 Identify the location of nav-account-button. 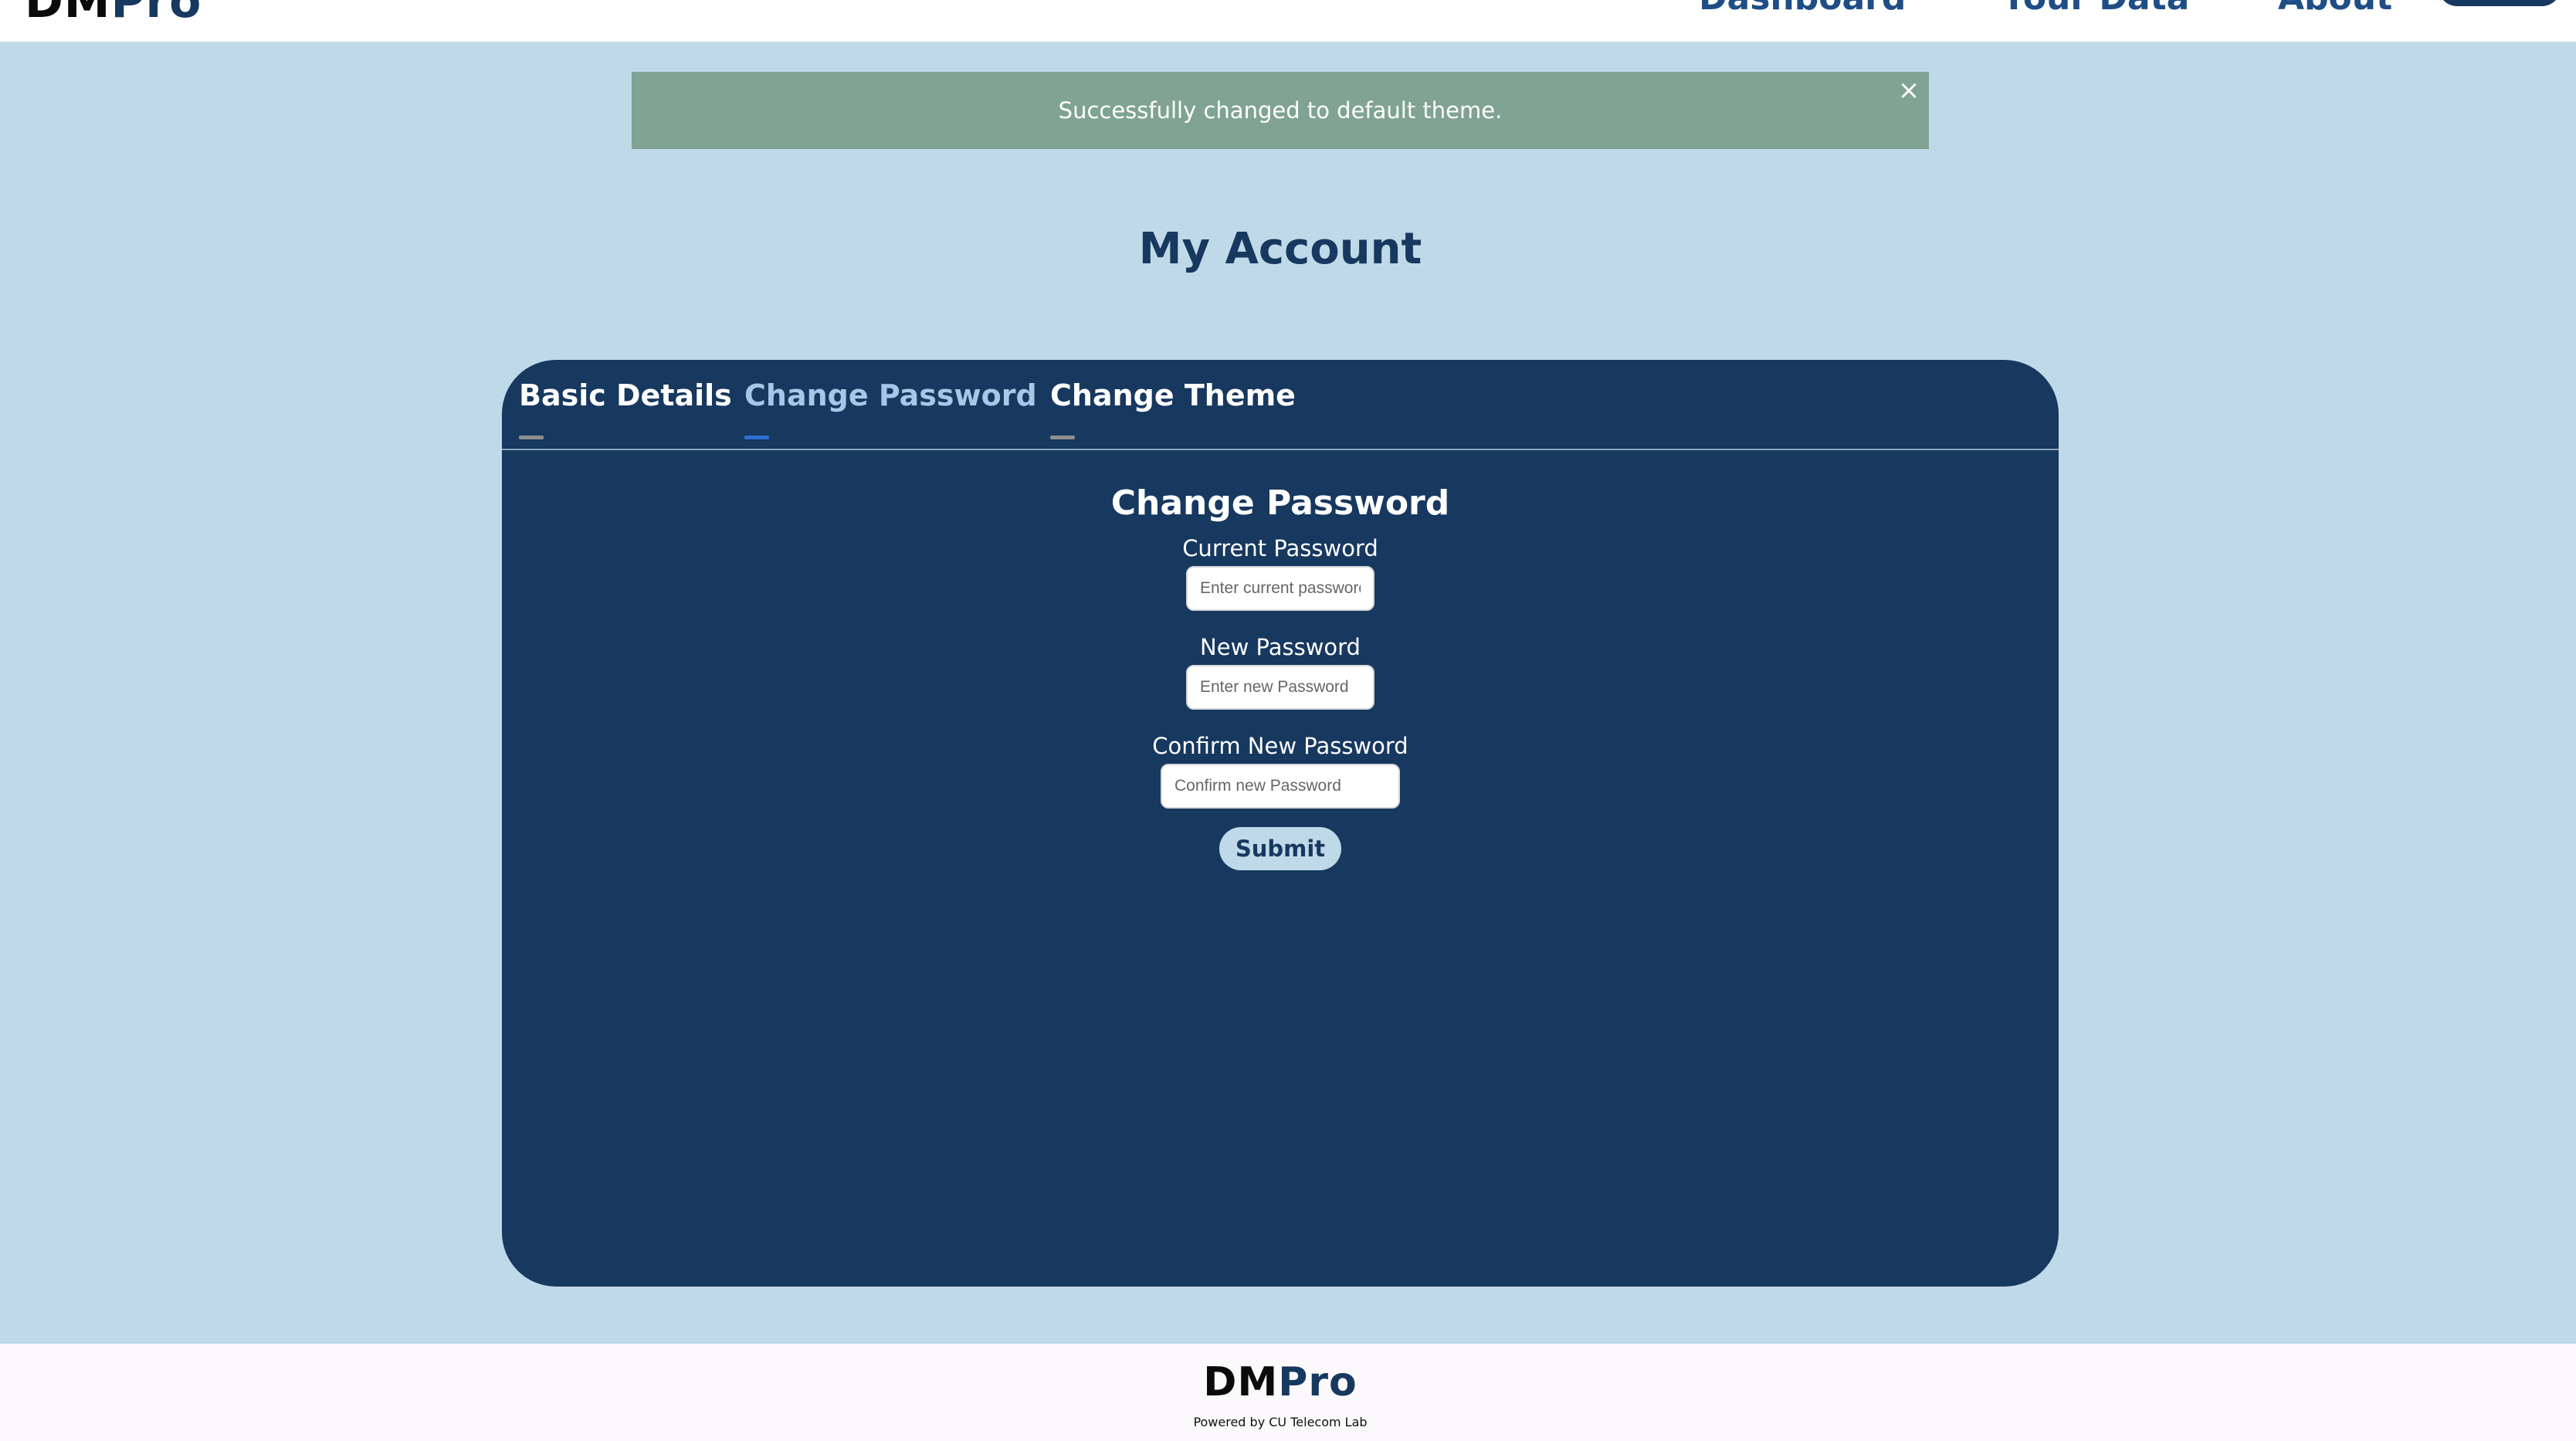
(2500, 3).